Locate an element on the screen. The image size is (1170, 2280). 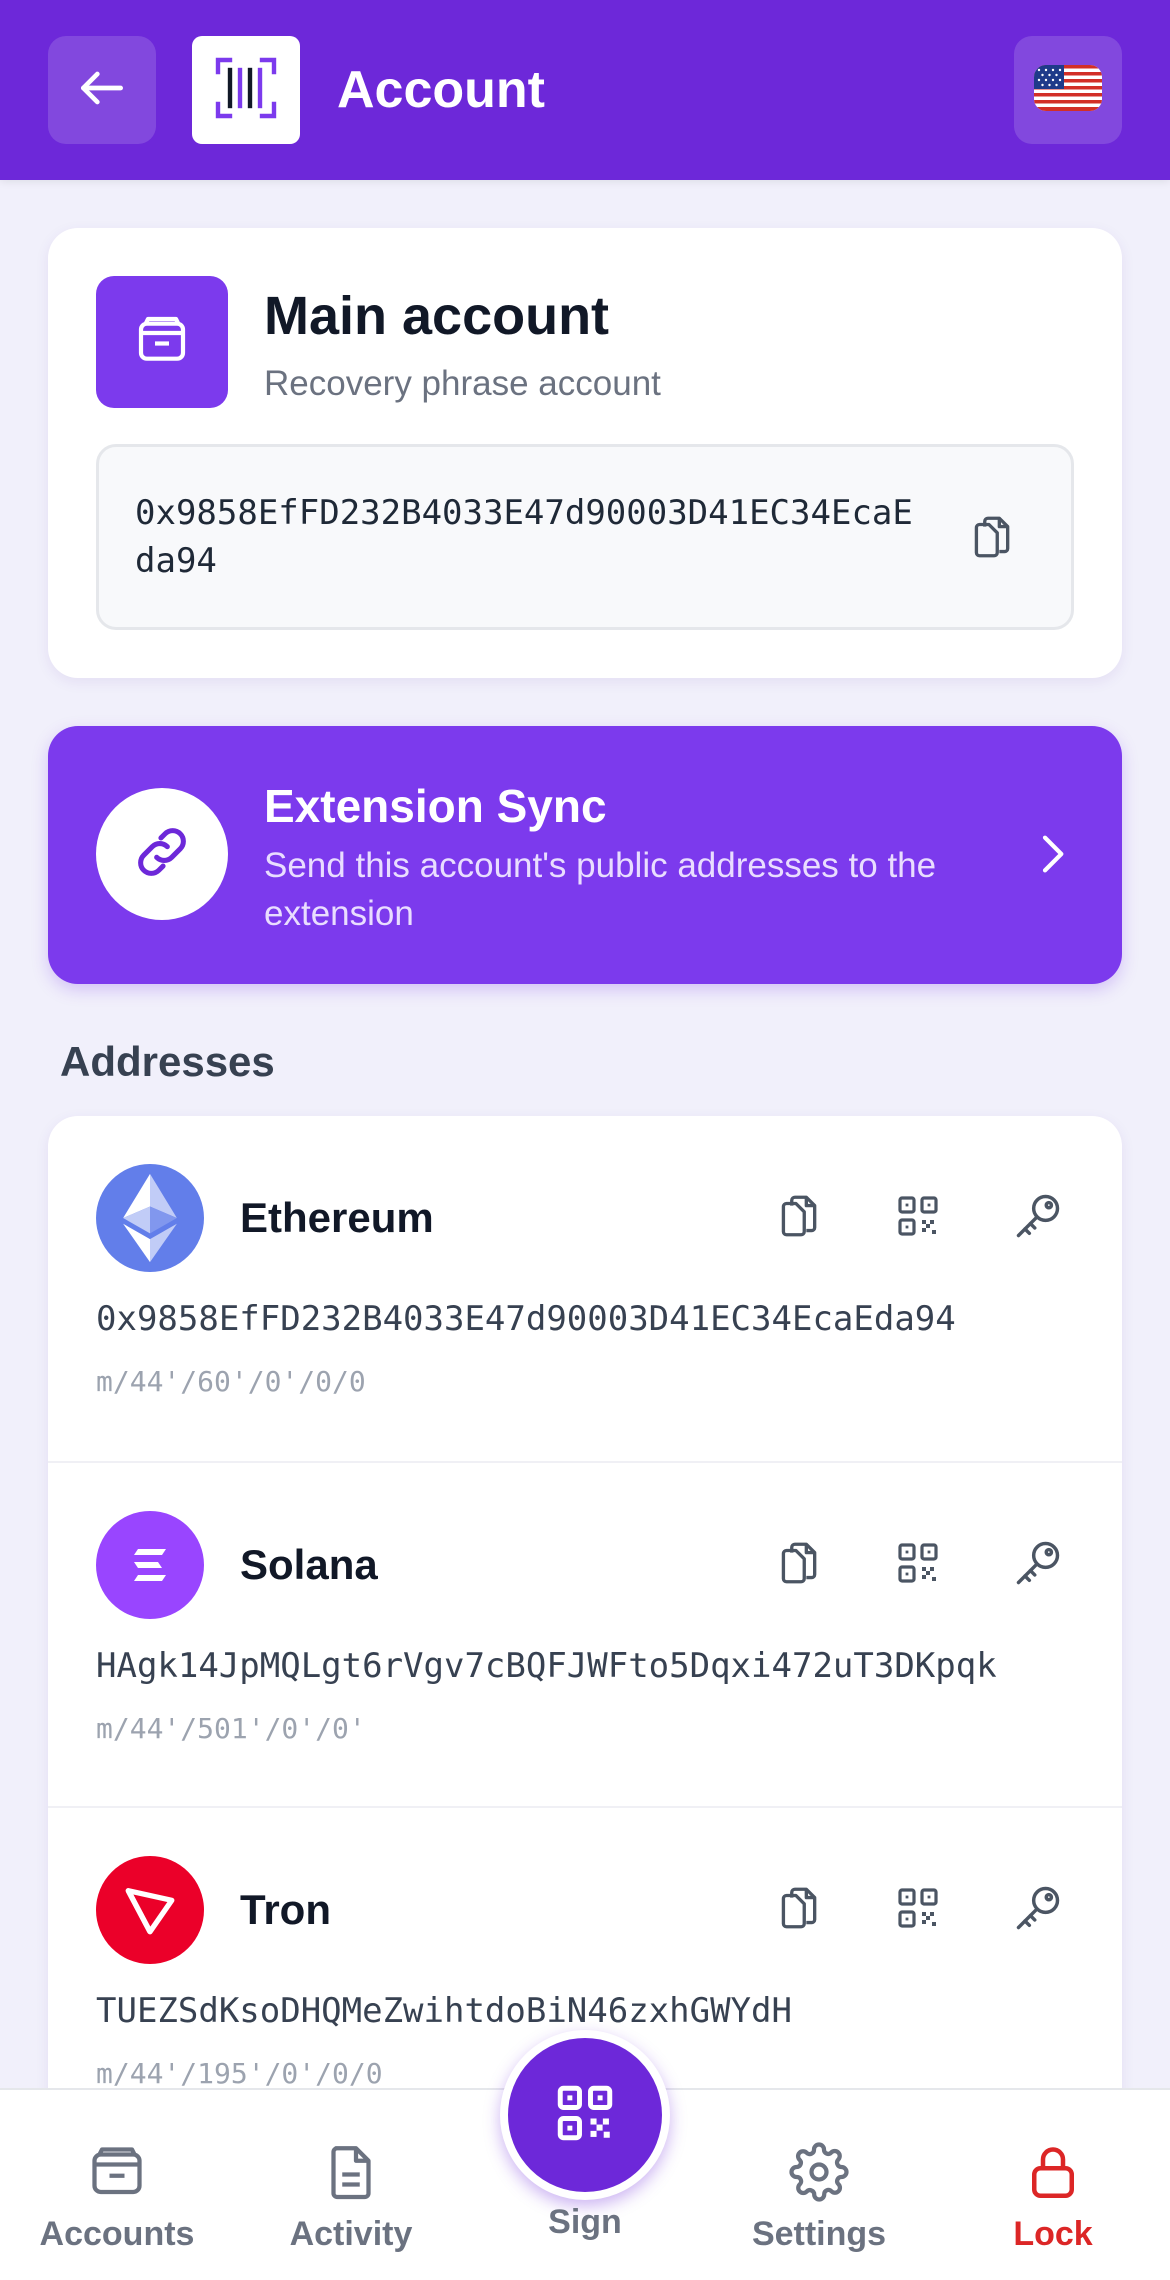
account-subtitle: Recovery phrase account is located at coordinates (462, 383).